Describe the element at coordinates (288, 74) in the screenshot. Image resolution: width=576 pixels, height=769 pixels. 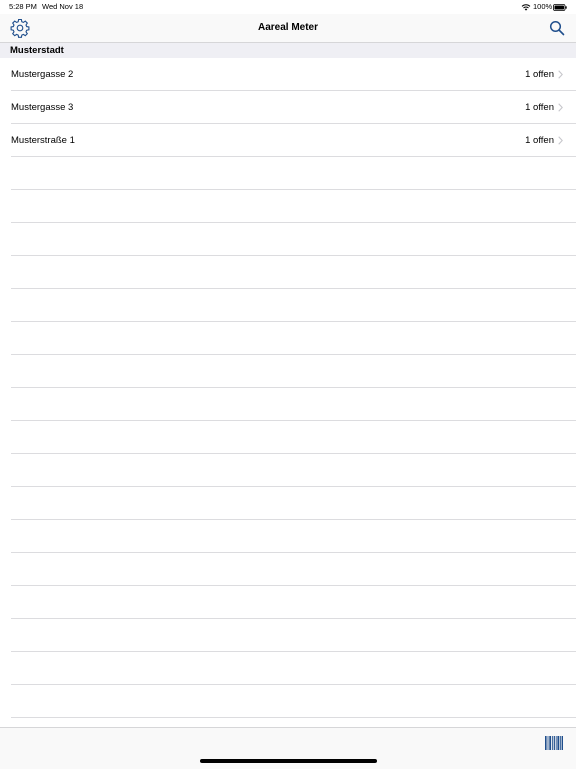
I see `list-item: Mustergasse 2 1 offen` at that location.